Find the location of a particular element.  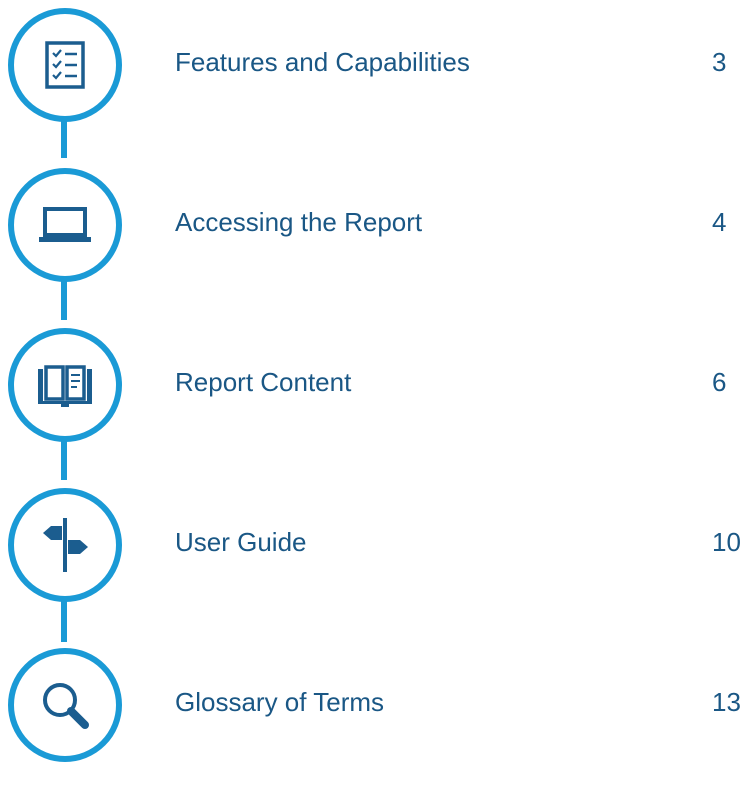

checklist-icon is located at coordinates (65, 65).